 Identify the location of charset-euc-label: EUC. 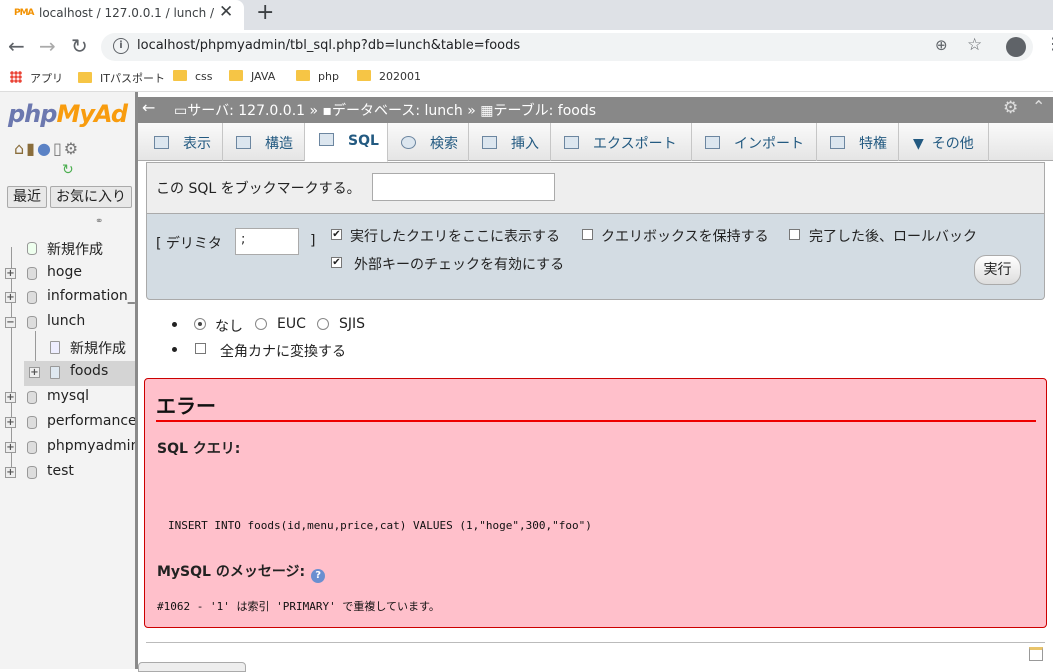
(291, 324).